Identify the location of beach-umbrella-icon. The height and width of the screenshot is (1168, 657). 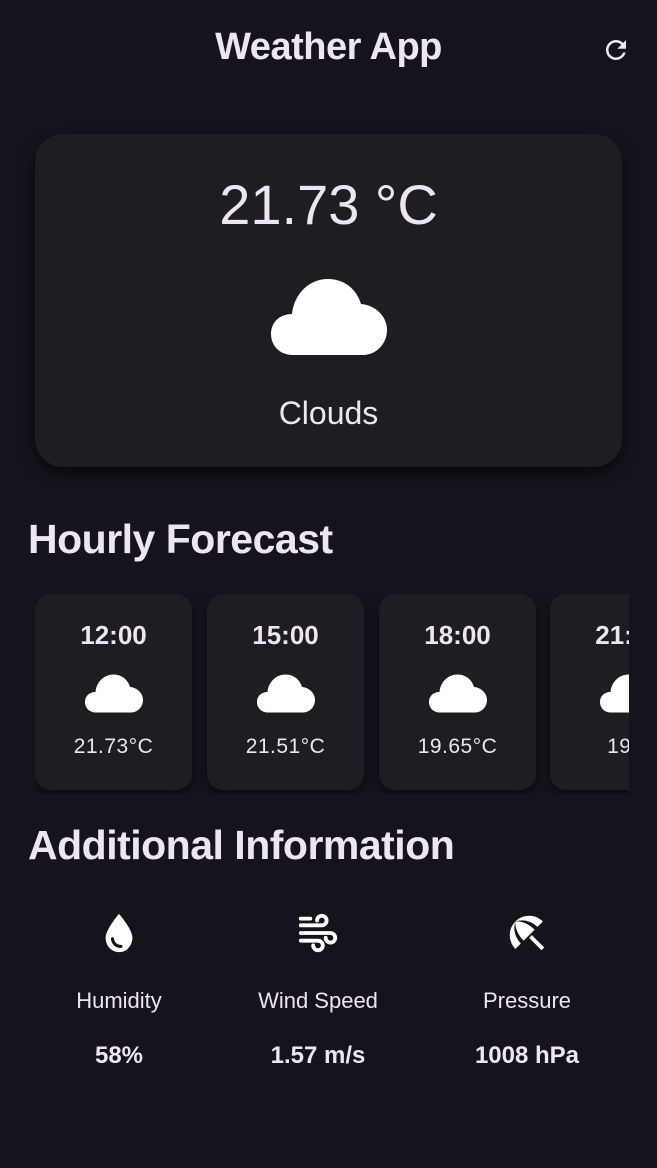
(527, 933).